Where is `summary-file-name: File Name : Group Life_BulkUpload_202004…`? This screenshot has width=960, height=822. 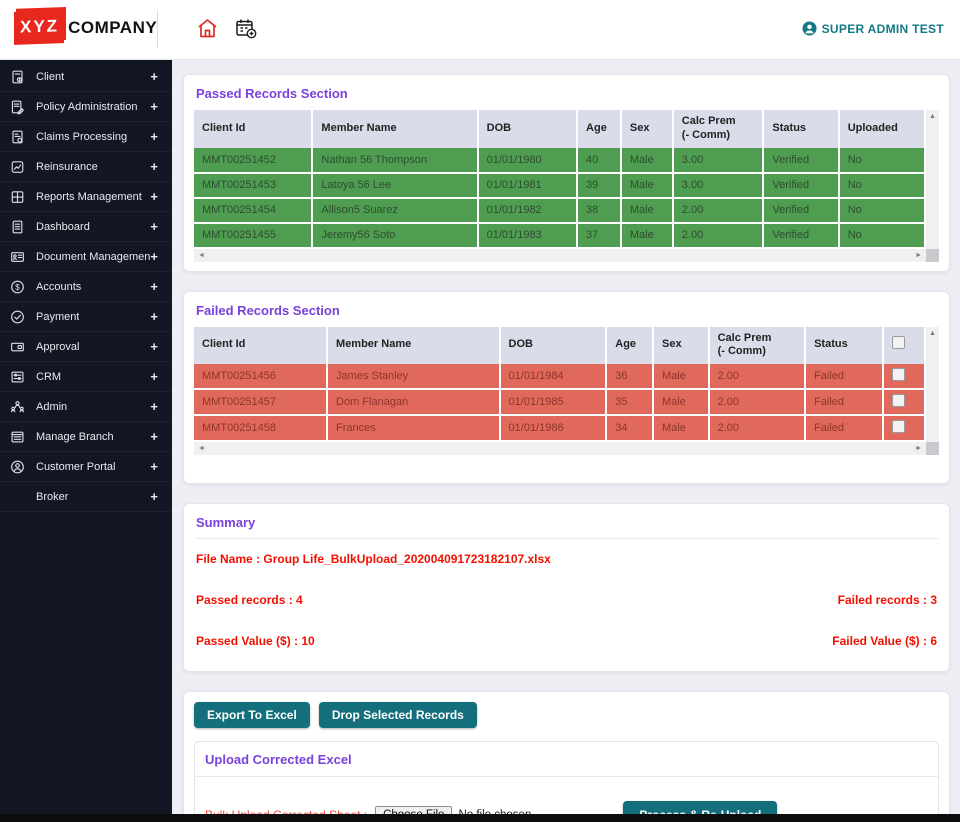
summary-file-name: File Name : Group Life_BulkUpload_202004… is located at coordinates (373, 559).